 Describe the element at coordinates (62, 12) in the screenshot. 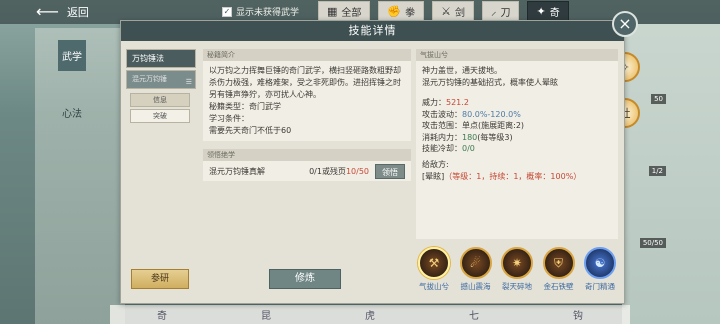

I see `back-button: ⟵ 返回` at that location.